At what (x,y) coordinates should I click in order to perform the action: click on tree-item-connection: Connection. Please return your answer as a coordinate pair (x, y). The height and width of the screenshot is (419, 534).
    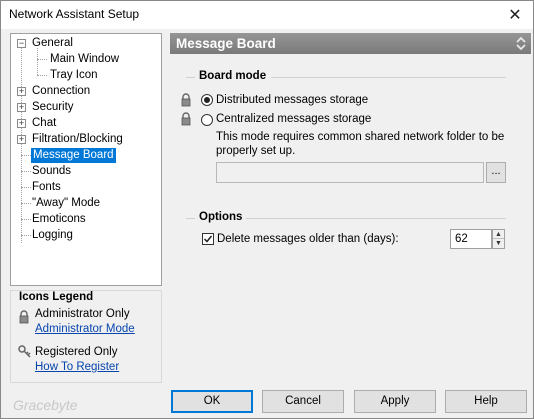
    Looking at the image, I should click on (61, 91).